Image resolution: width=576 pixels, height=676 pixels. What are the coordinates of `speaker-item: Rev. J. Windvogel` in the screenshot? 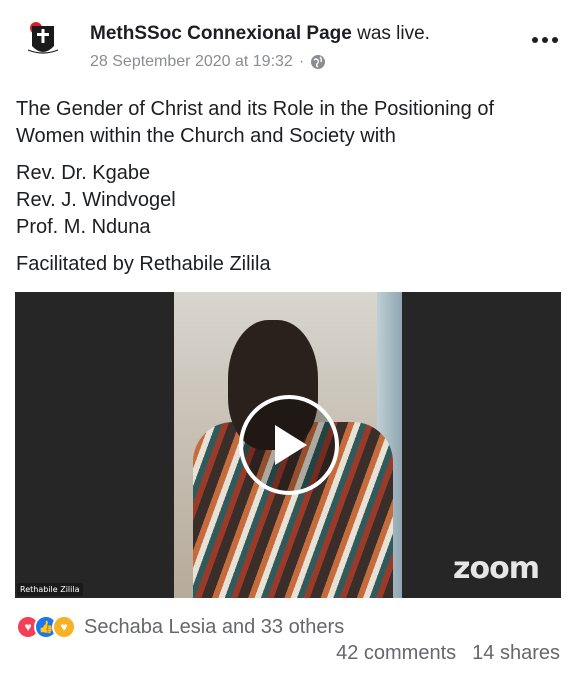 It's located at (96, 200).